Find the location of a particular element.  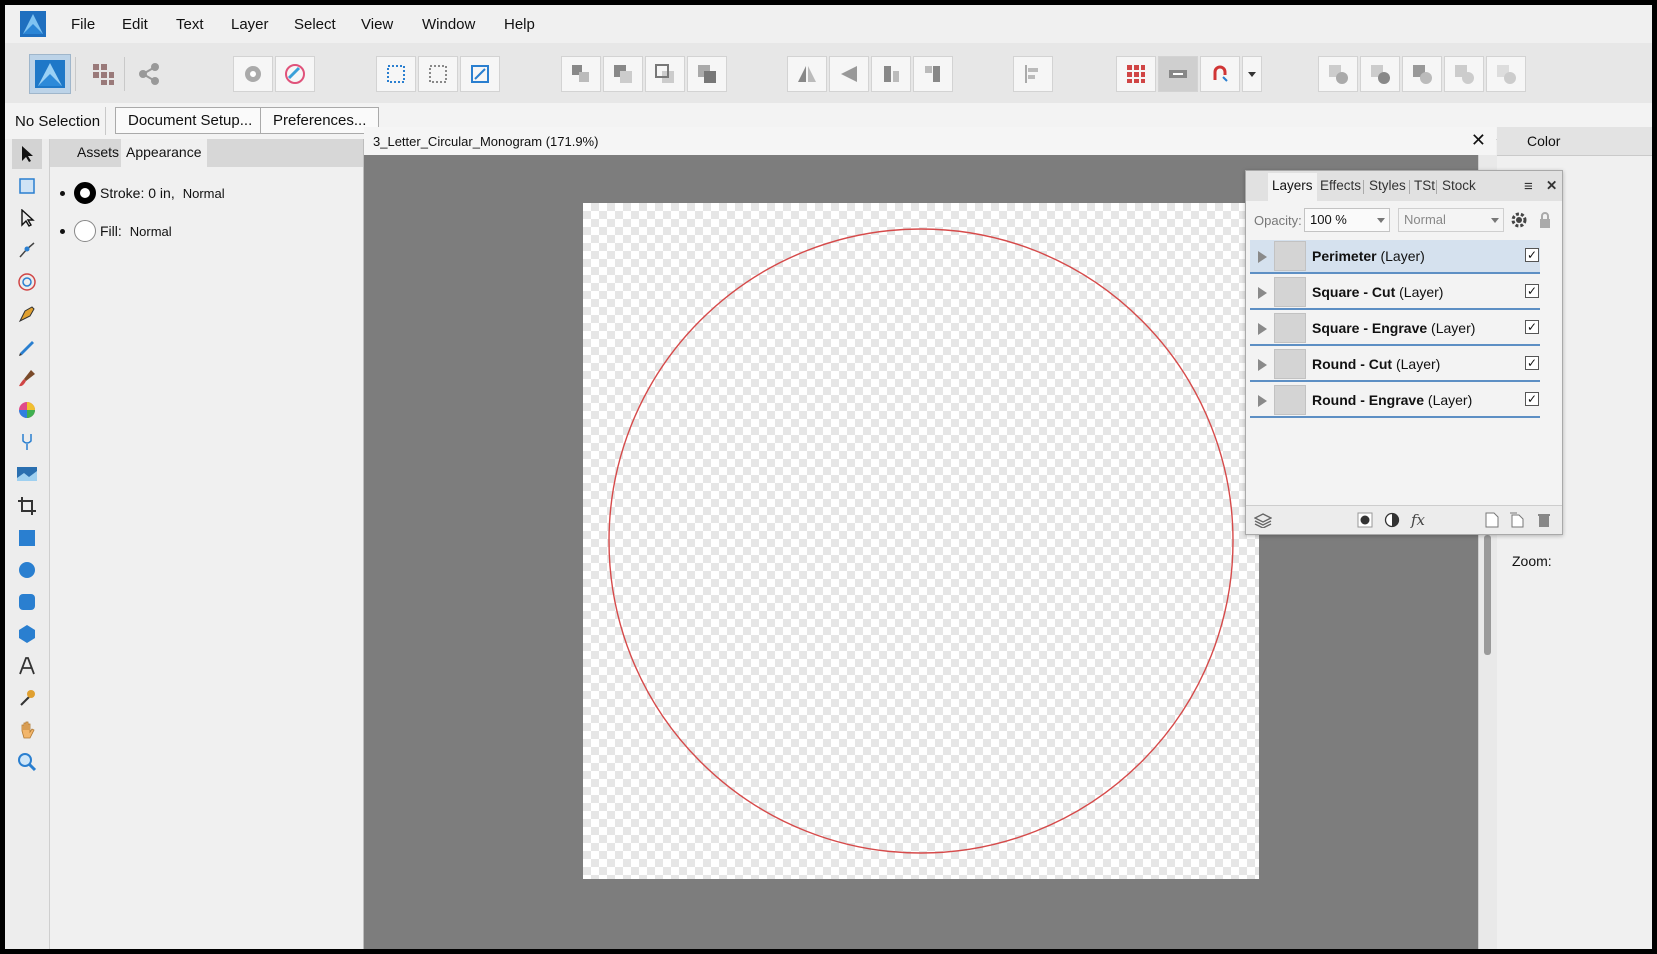

boolean-intersect-button is located at coordinates (1422, 74).